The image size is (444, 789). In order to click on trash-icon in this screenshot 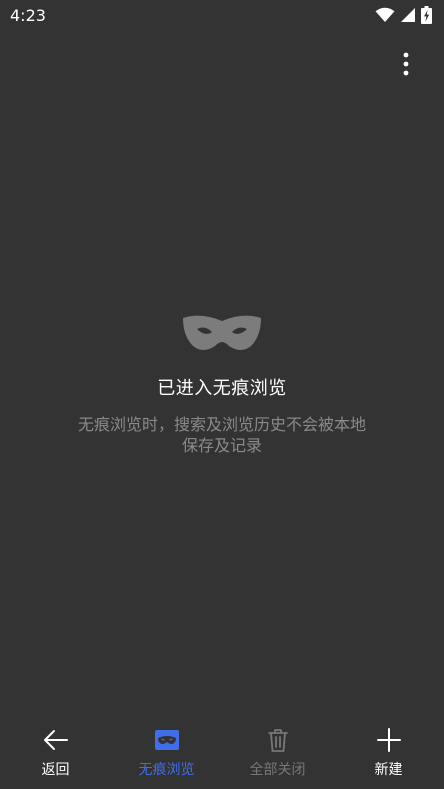, I will do `click(277, 740)`.